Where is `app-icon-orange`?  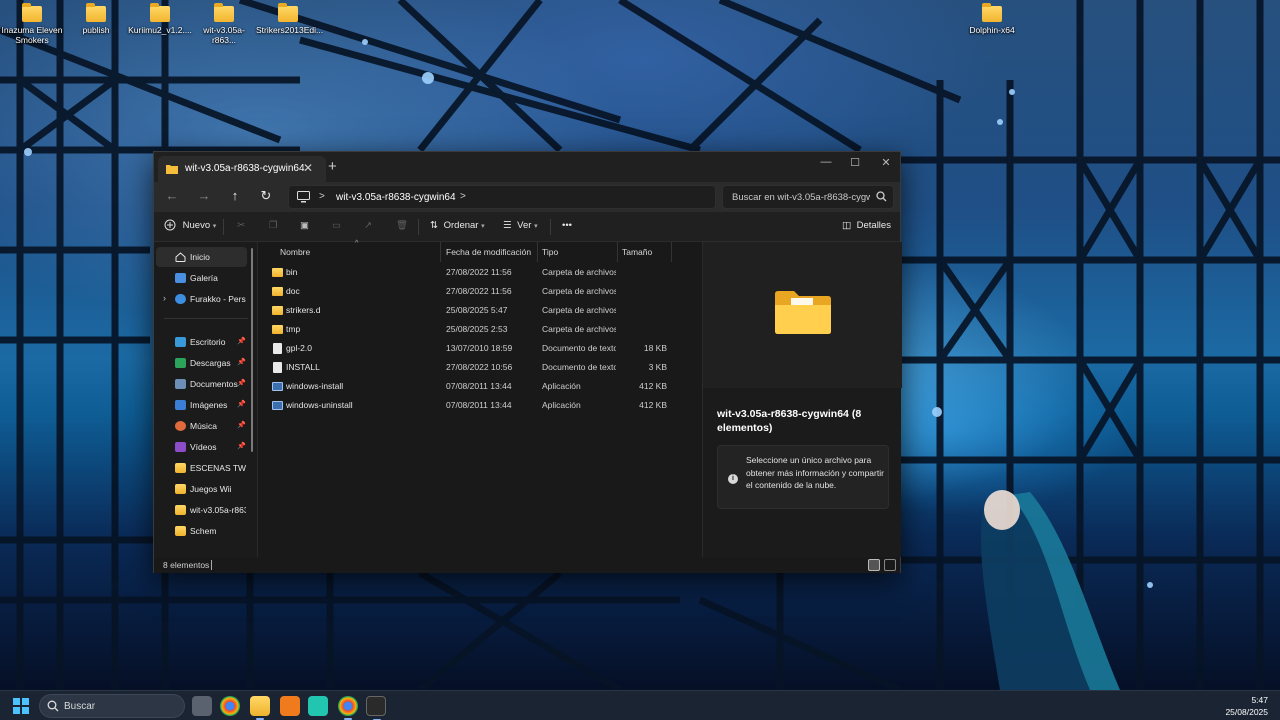
app-icon-orange is located at coordinates (290, 706).